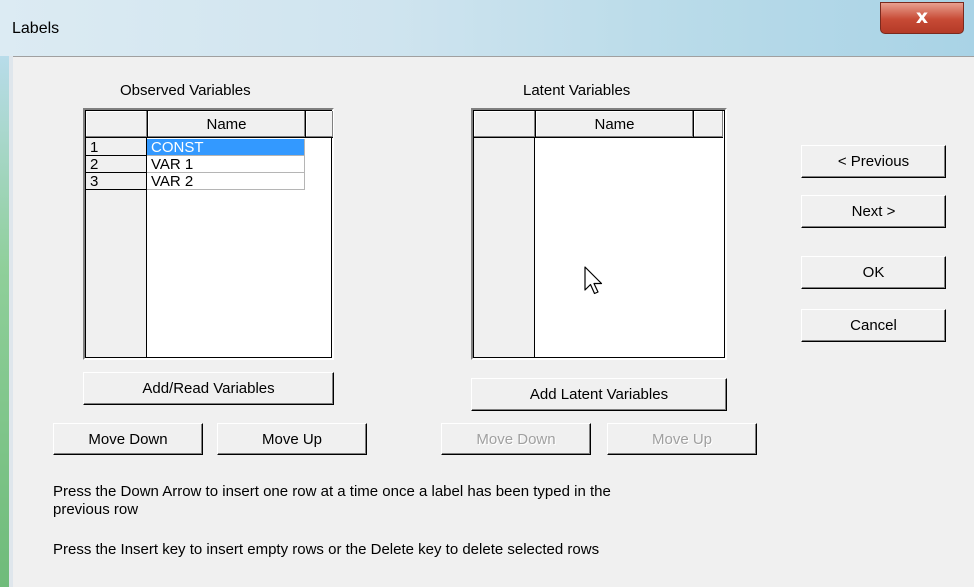 This screenshot has height=587, width=974. I want to click on window-title: Labels, so click(36, 28).